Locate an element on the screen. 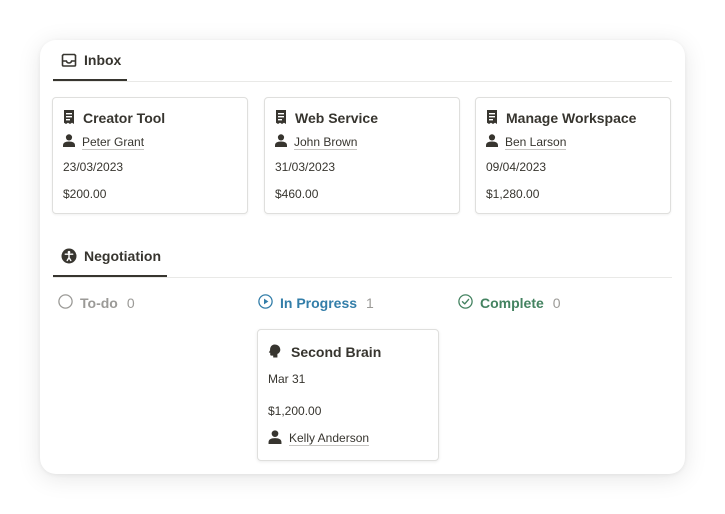 Image resolution: width=725 pixels, height=514 pixels. card-date: 31/03/2023 is located at coordinates (305, 167).